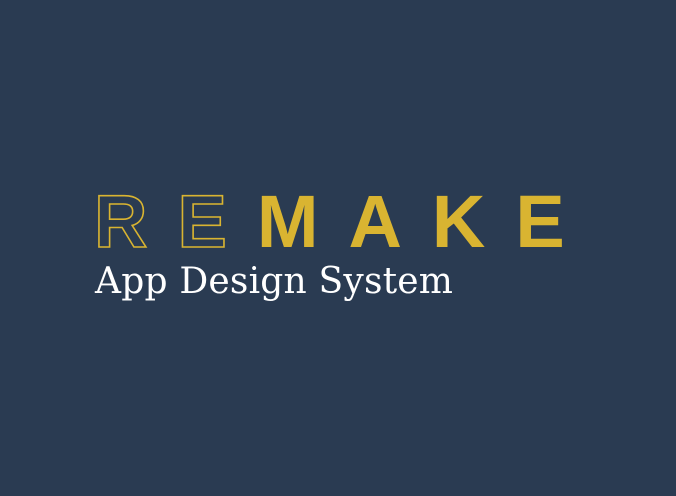 The width and height of the screenshot is (676, 496). I want to click on svg-text: REMAKE, so click(344, 221).